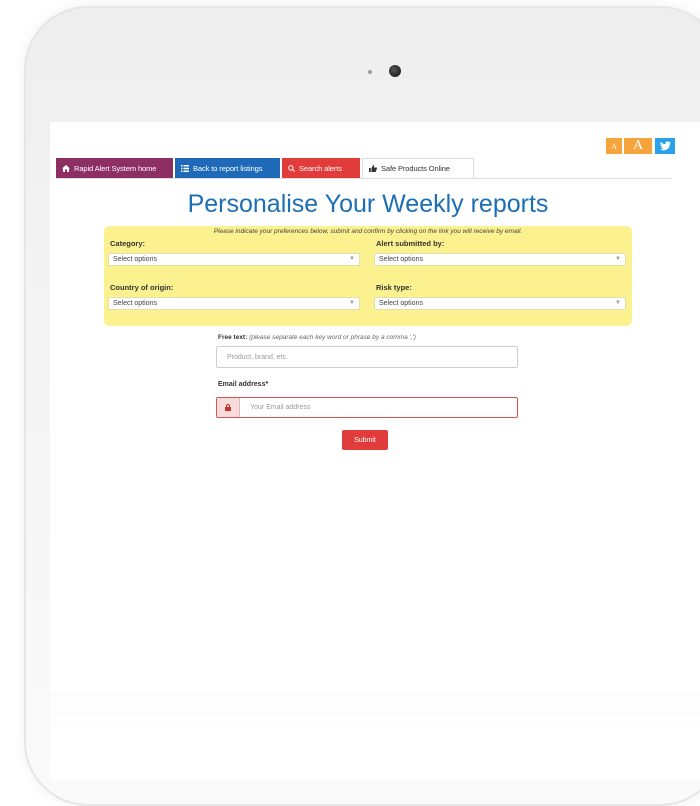 The image size is (700, 806). What do you see at coordinates (367, 357) in the screenshot?
I see `free-text-input: Product, brand, etc.` at bounding box center [367, 357].